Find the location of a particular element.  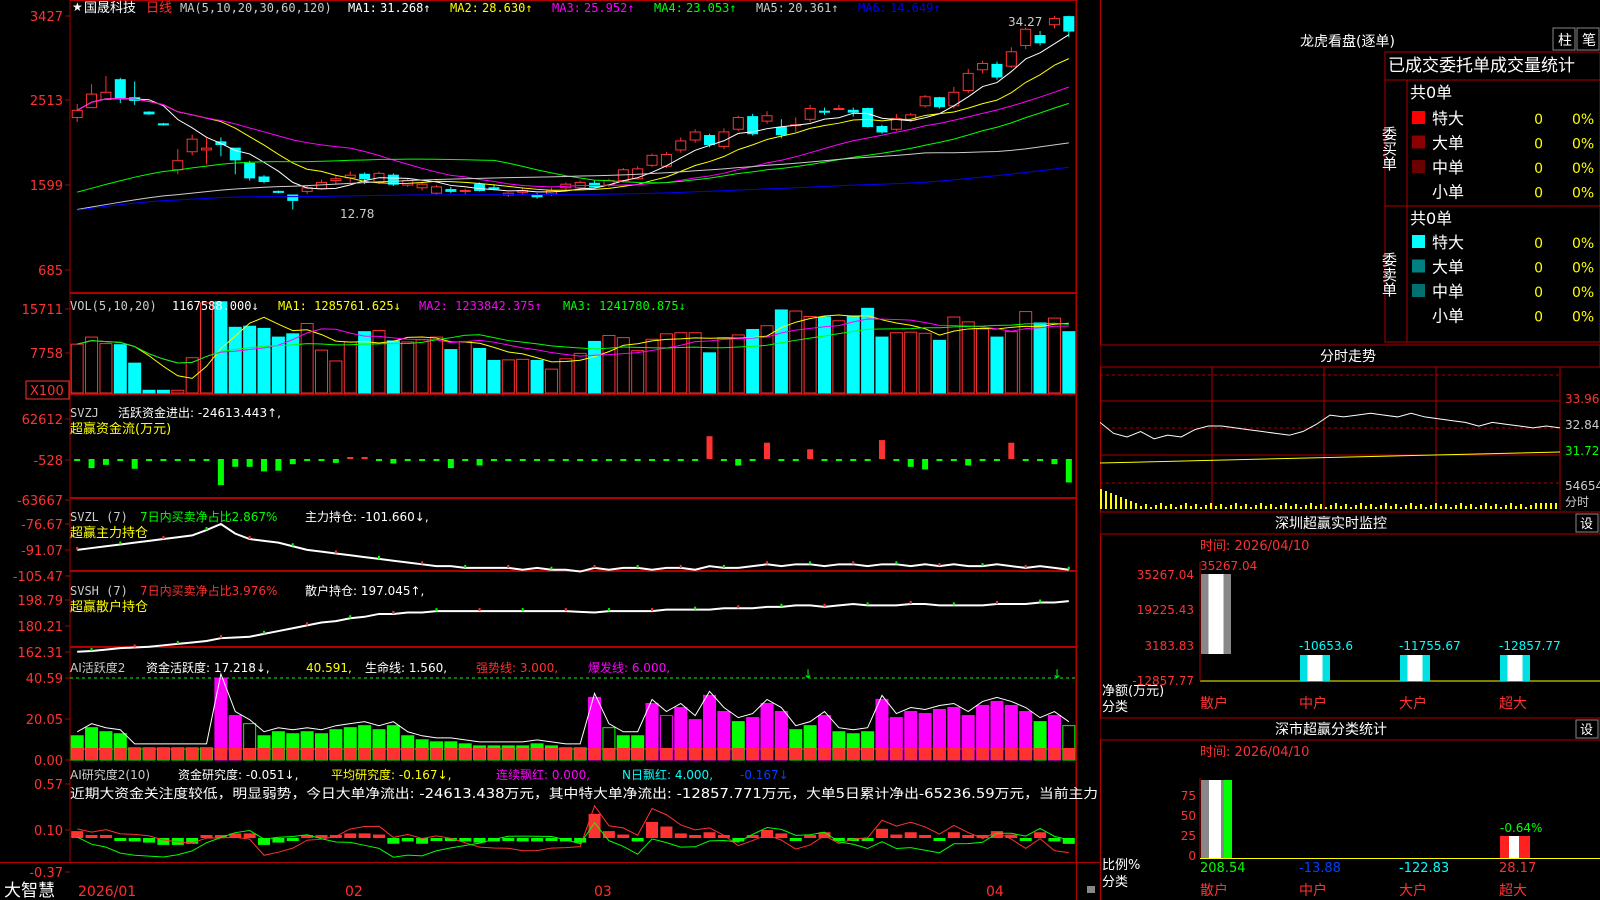

lock-icon is located at coordinates (1091, 889).